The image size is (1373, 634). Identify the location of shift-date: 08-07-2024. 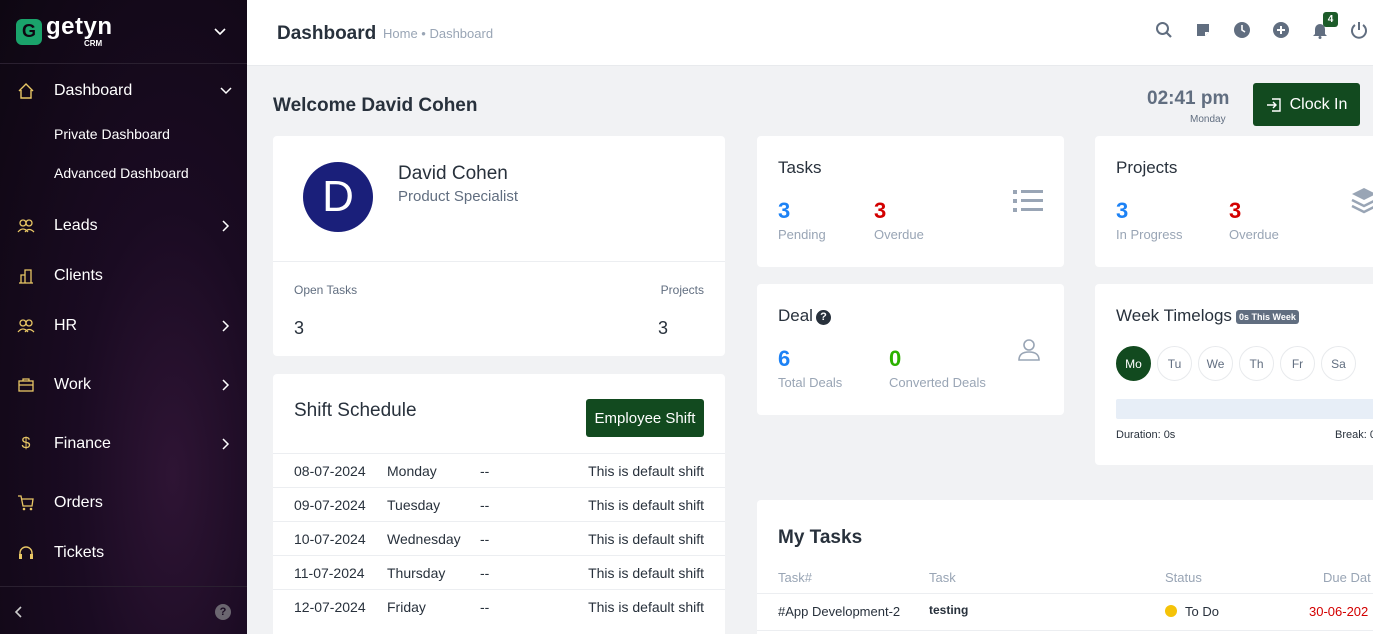
(330, 471).